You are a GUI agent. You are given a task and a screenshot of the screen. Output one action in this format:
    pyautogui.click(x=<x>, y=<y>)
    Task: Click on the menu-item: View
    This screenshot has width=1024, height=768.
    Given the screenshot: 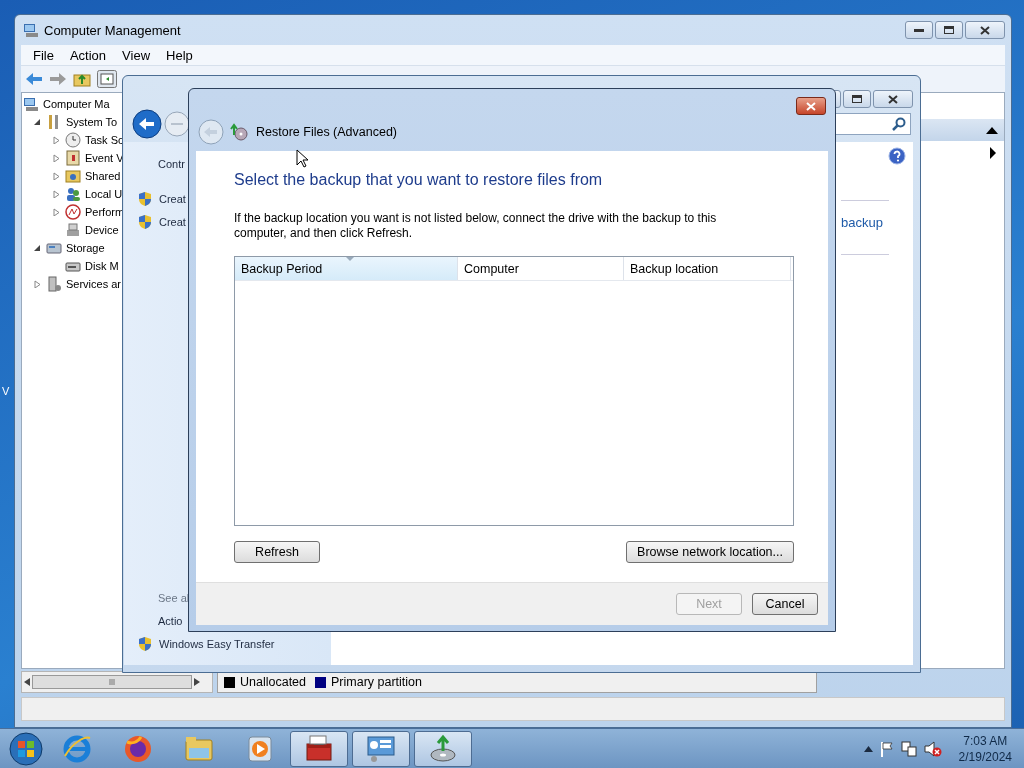 What is the action you would take?
    pyautogui.click(x=136, y=55)
    